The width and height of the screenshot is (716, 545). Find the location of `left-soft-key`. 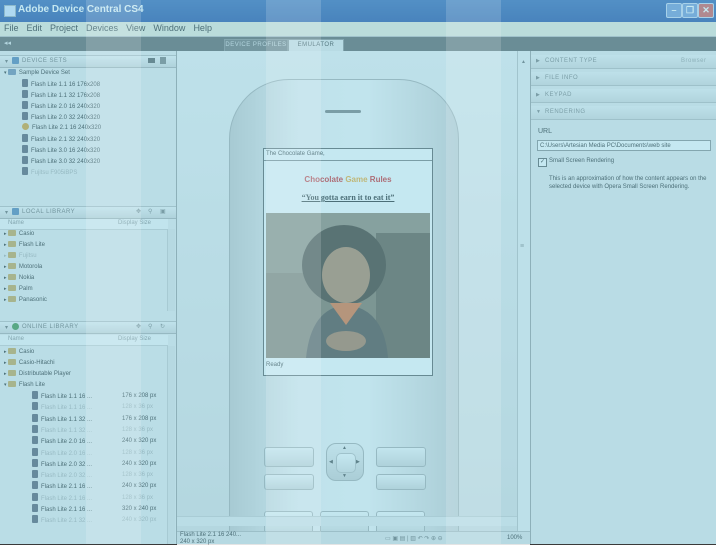

left-soft-key is located at coordinates (289, 457).